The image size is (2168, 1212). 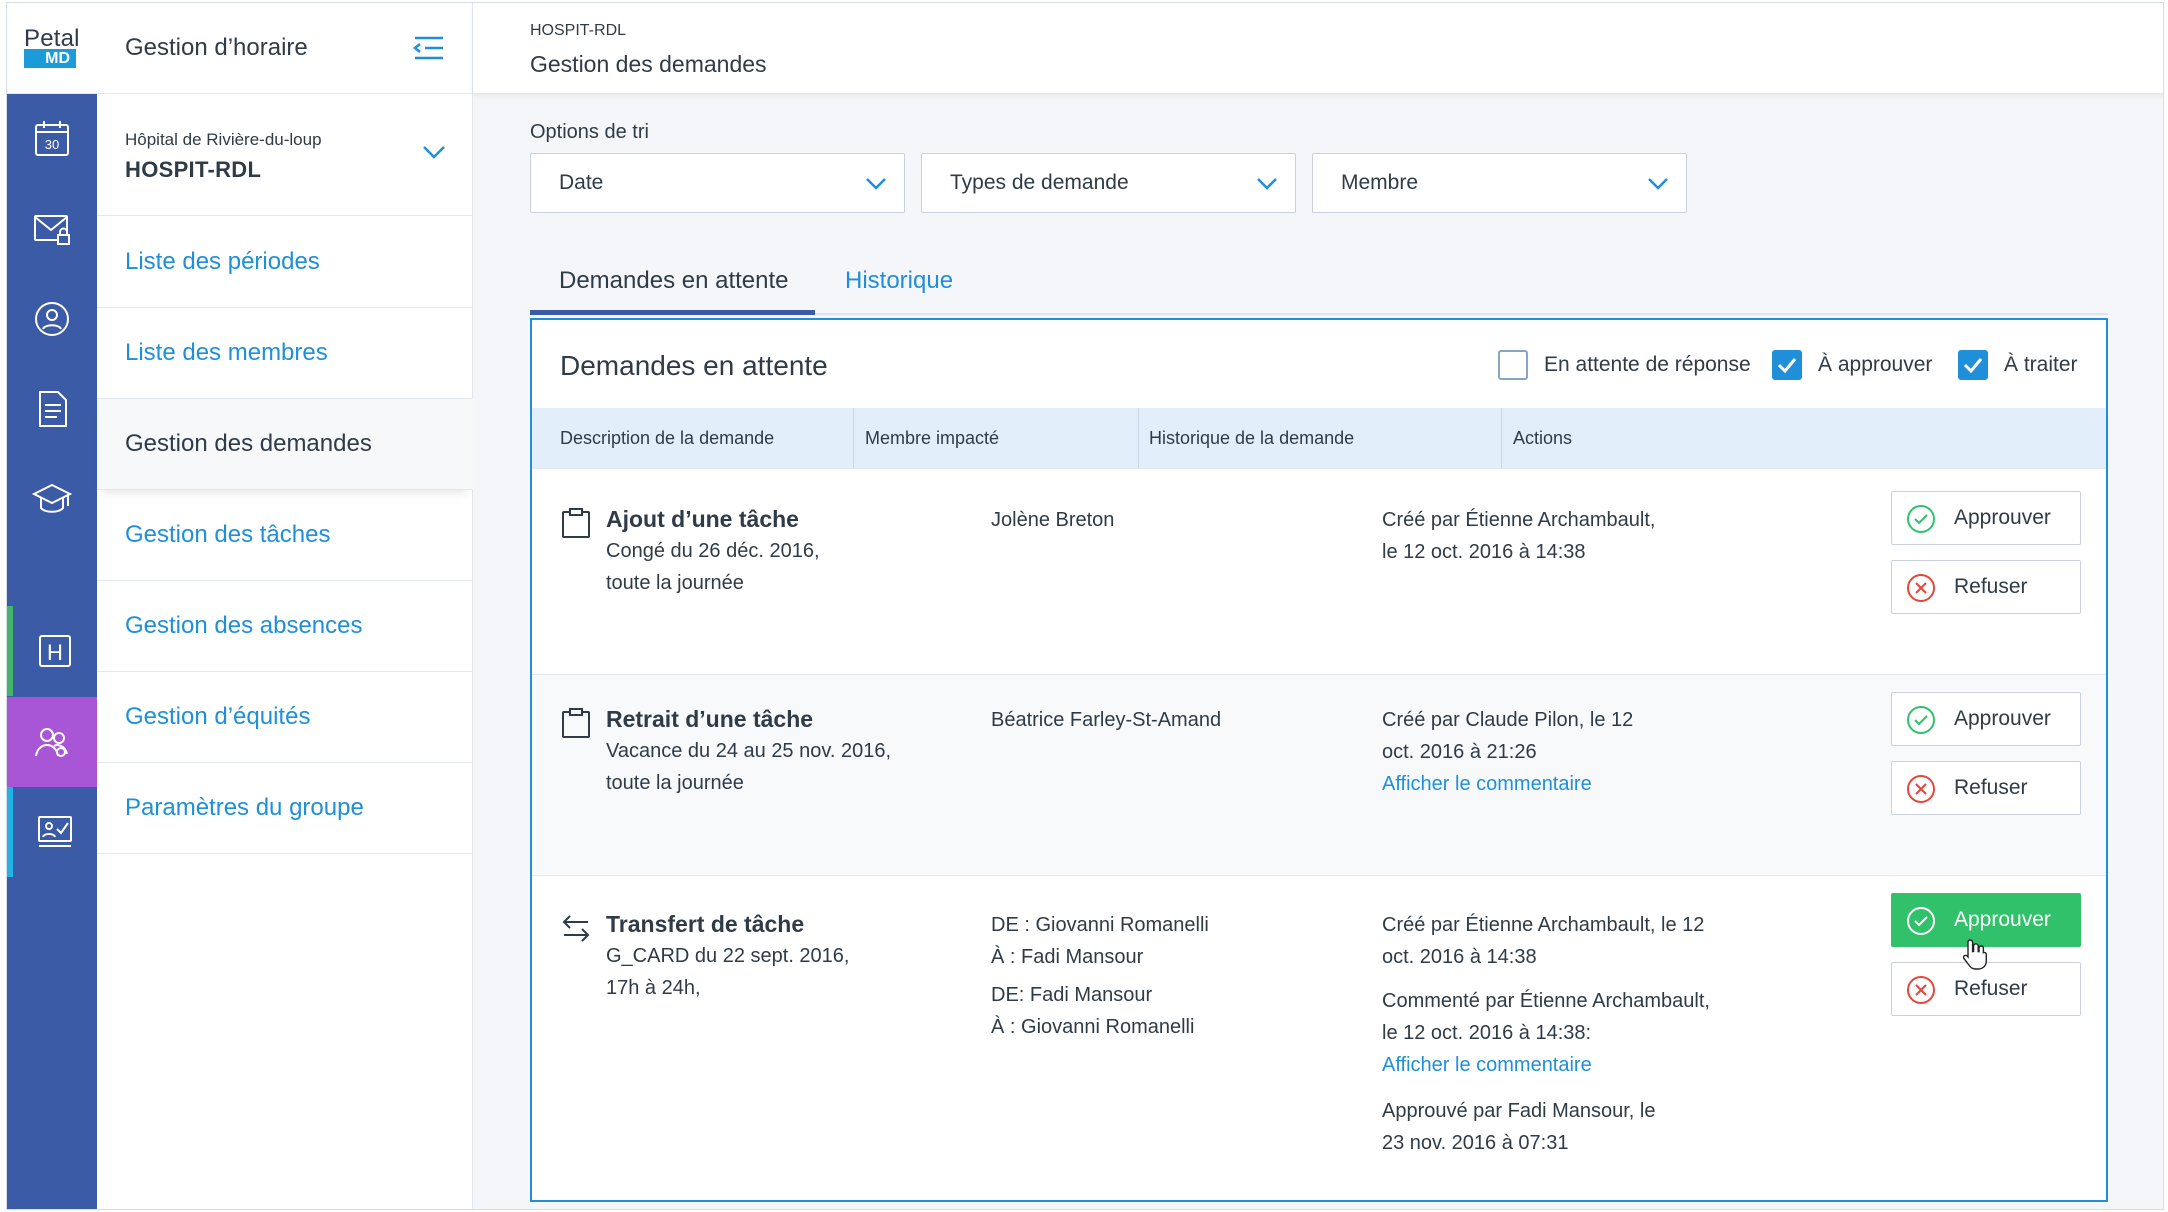 What do you see at coordinates (285, 808) in the screenshot?
I see `sidebar-item-group-settings: Paramètres du groupe` at bounding box center [285, 808].